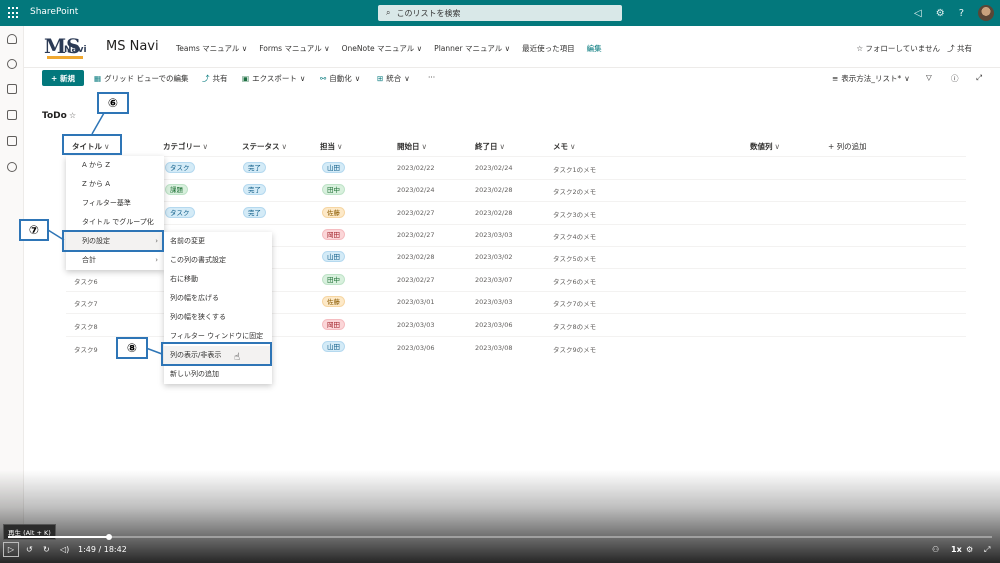 The width and height of the screenshot is (1000, 563). I want to click on share-button: ⤴ 共有, so click(215, 78).